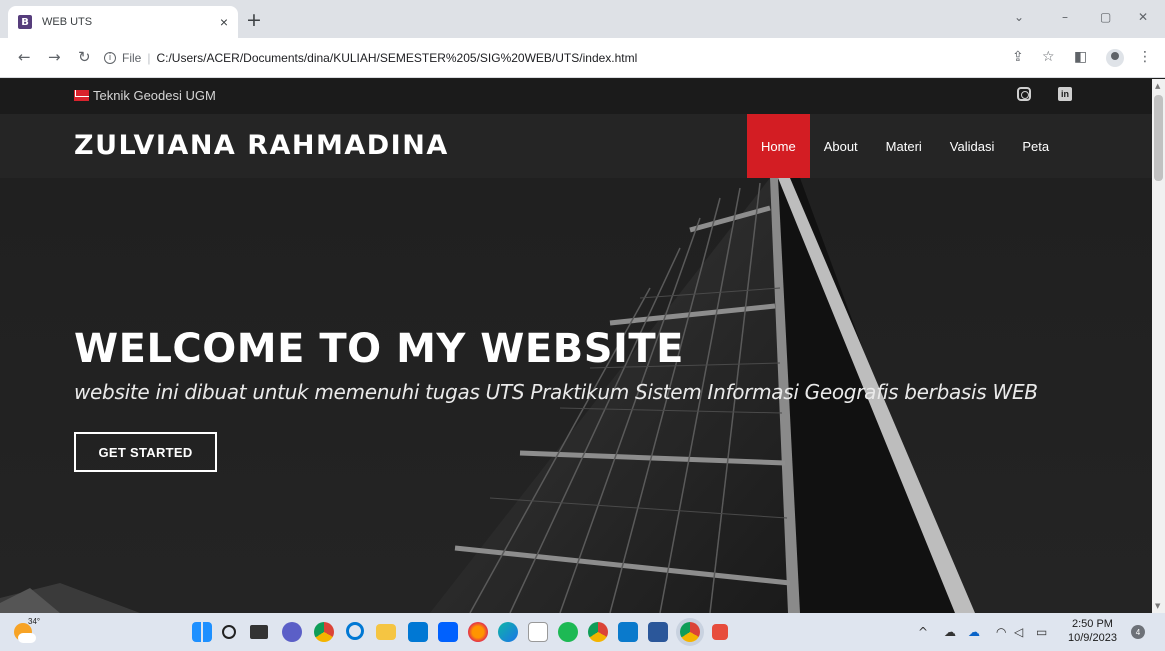  I want to click on show-hidden-icons-chevron-icon: ^, so click(923, 632).